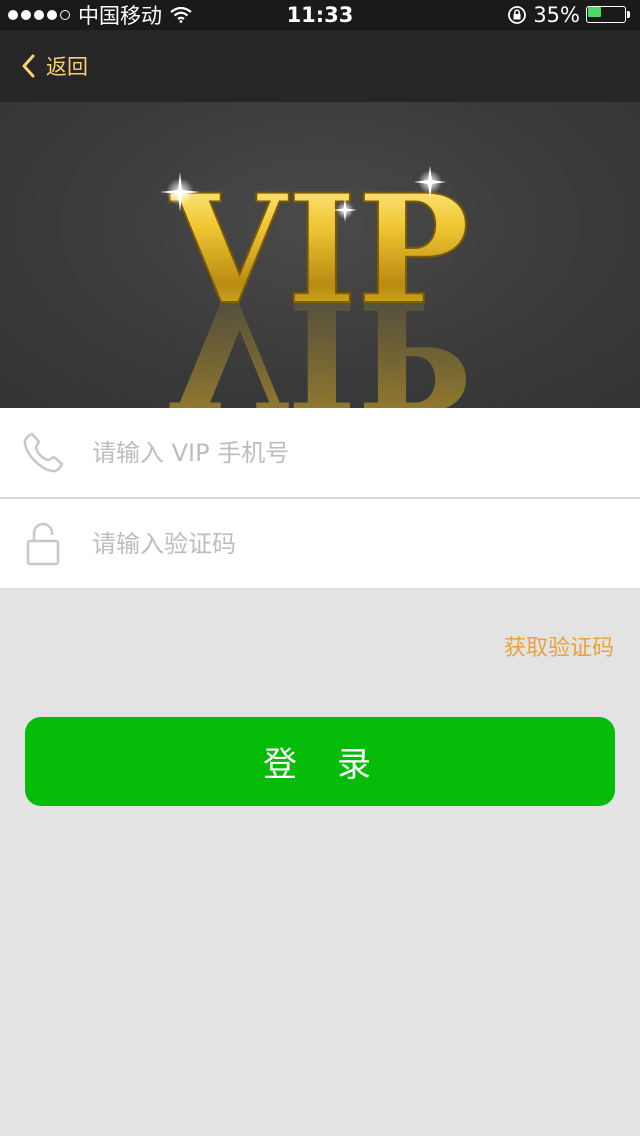  What do you see at coordinates (332, 452) in the screenshot?
I see `phone-input` at bounding box center [332, 452].